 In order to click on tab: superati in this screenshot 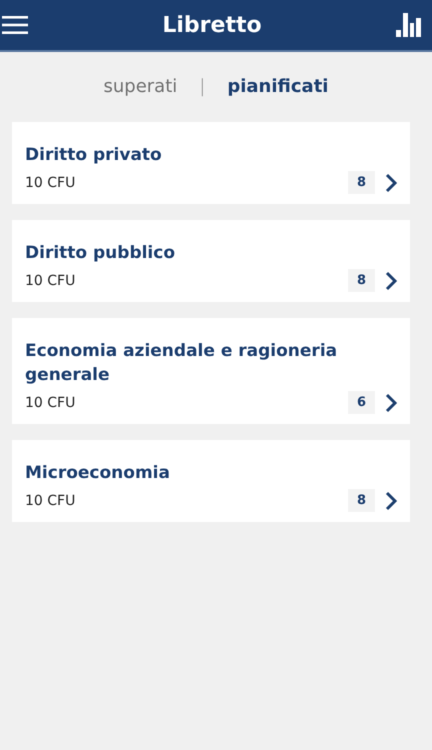, I will do `click(141, 86)`.